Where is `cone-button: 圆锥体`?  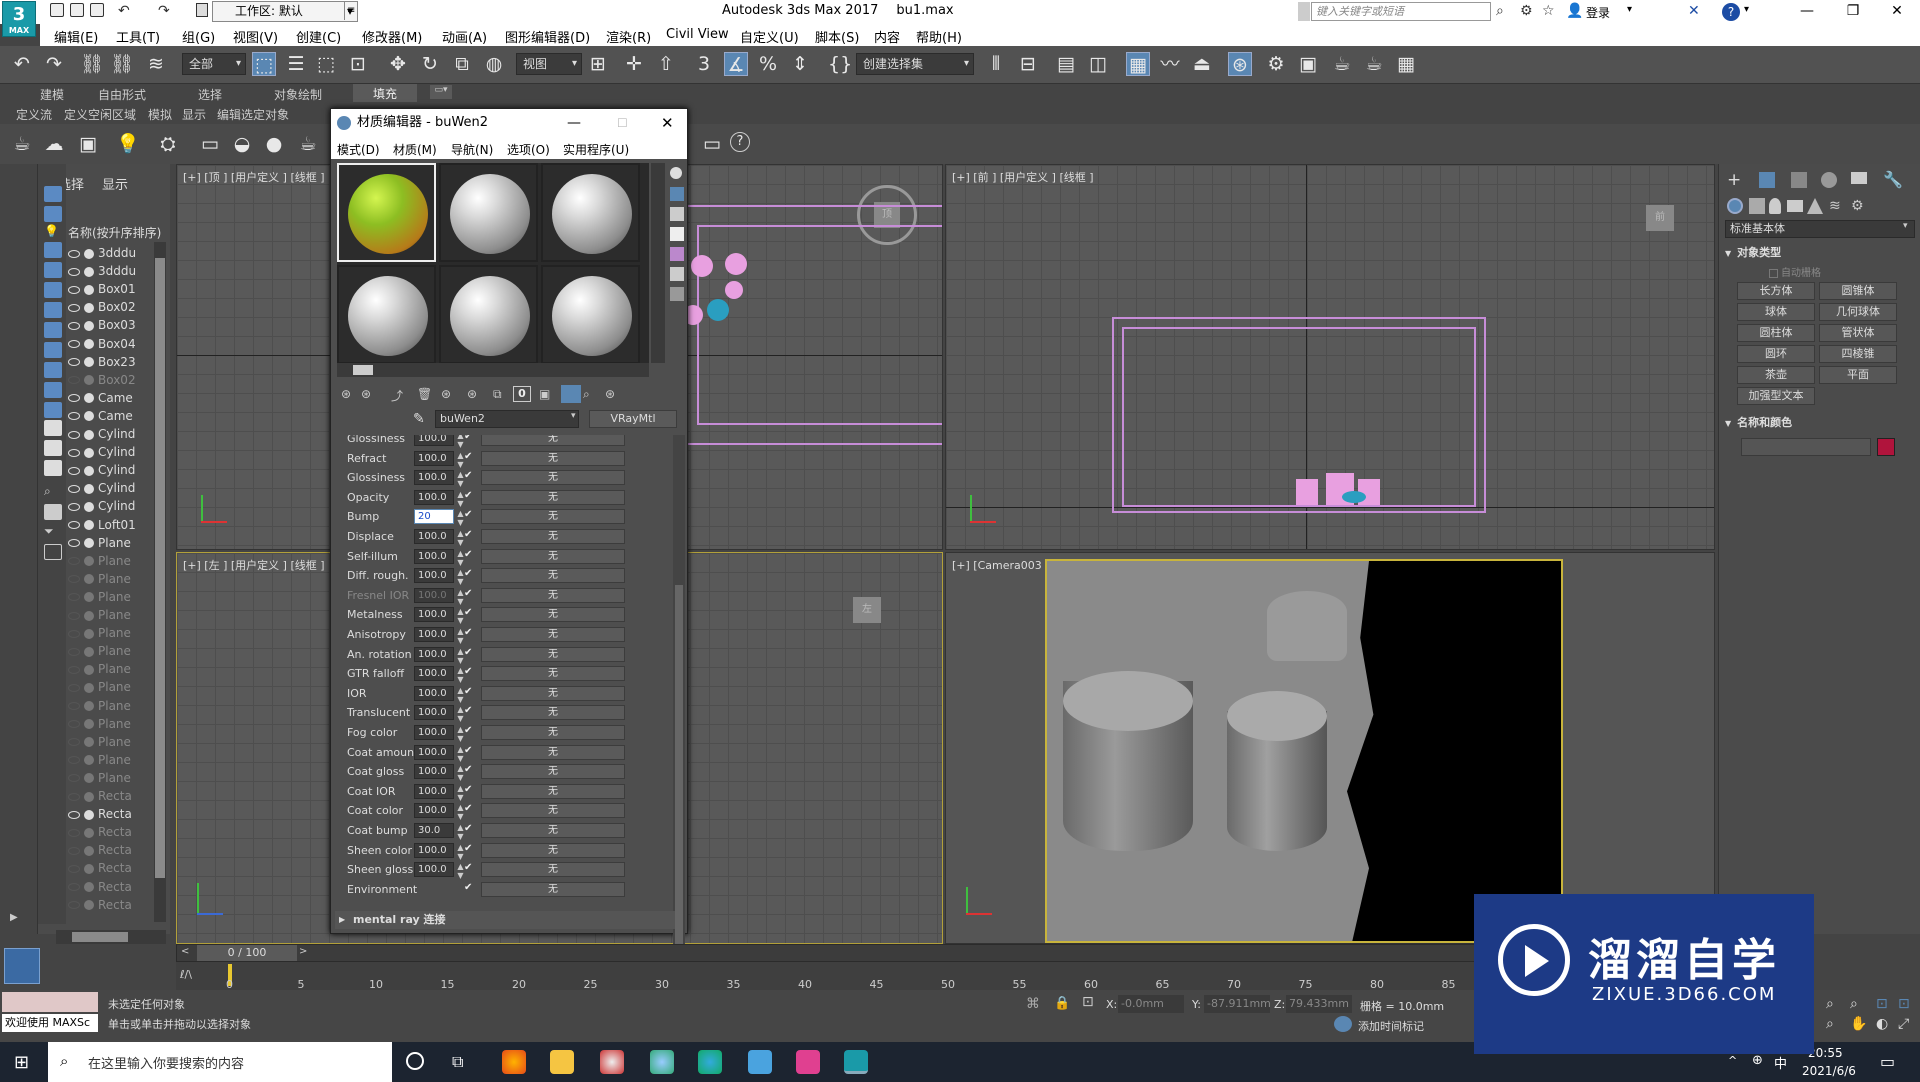 cone-button: 圆锥体 is located at coordinates (1858, 291).